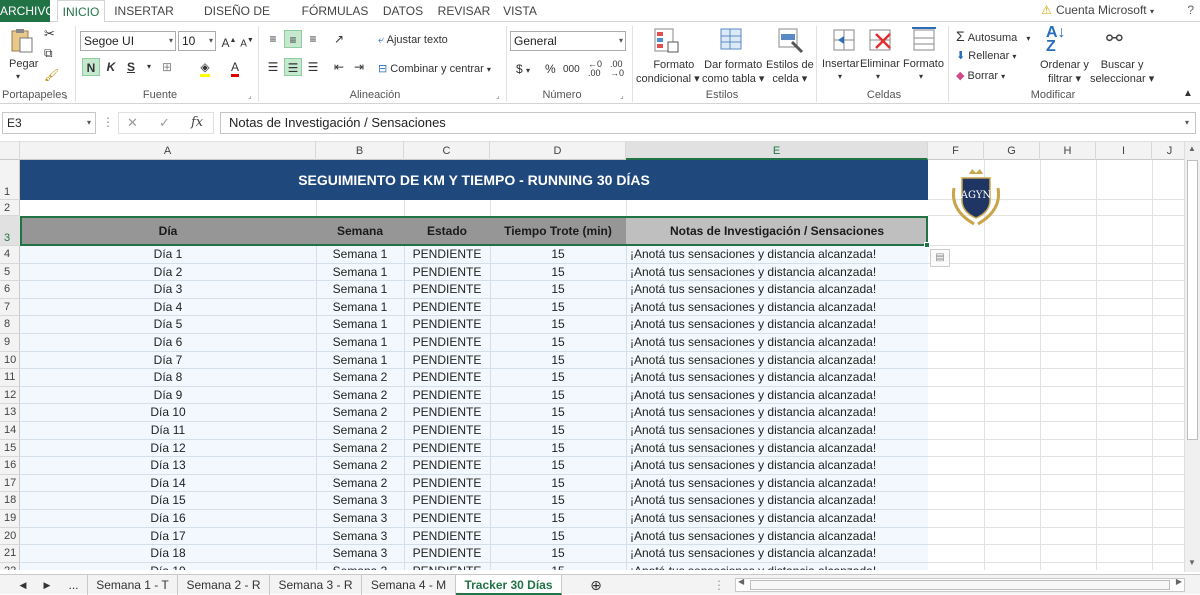  I want to click on row-header: 17, so click(10, 484).